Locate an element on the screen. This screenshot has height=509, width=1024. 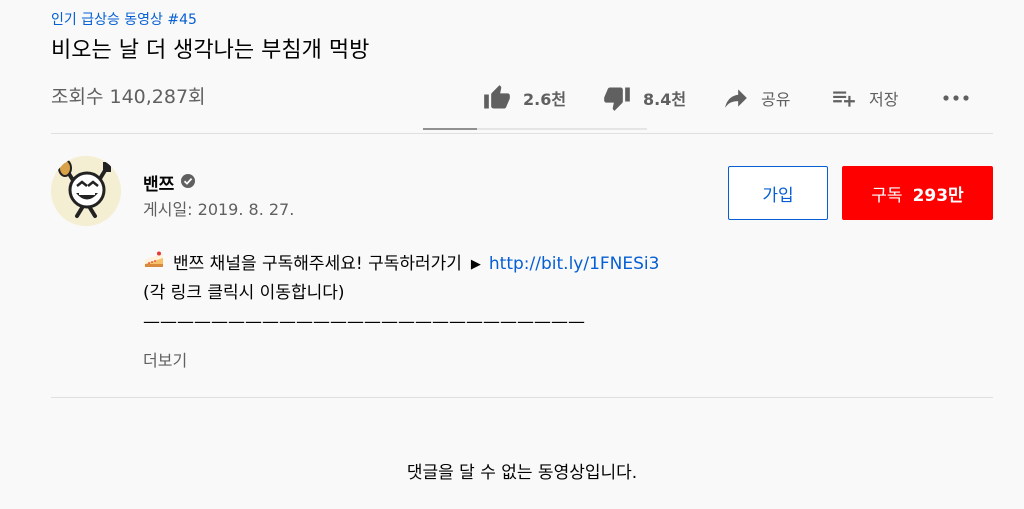
share-label: 공유 is located at coordinates (776, 99).